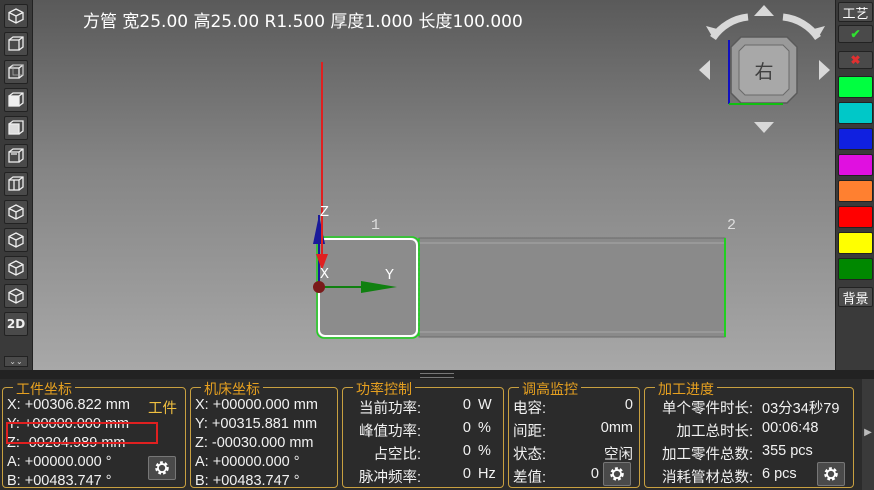 The width and height of the screenshot is (874, 490). Describe the element at coordinates (831, 474) in the screenshot. I see `progress-settings-gear-icon` at that location.